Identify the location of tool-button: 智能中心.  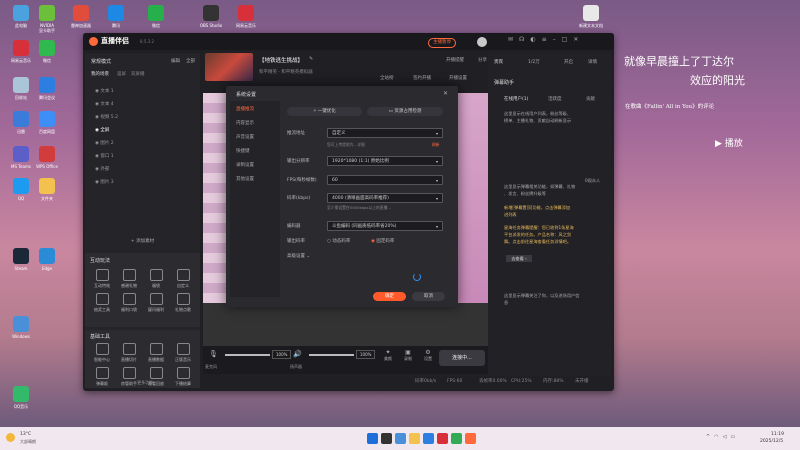
(102, 353).